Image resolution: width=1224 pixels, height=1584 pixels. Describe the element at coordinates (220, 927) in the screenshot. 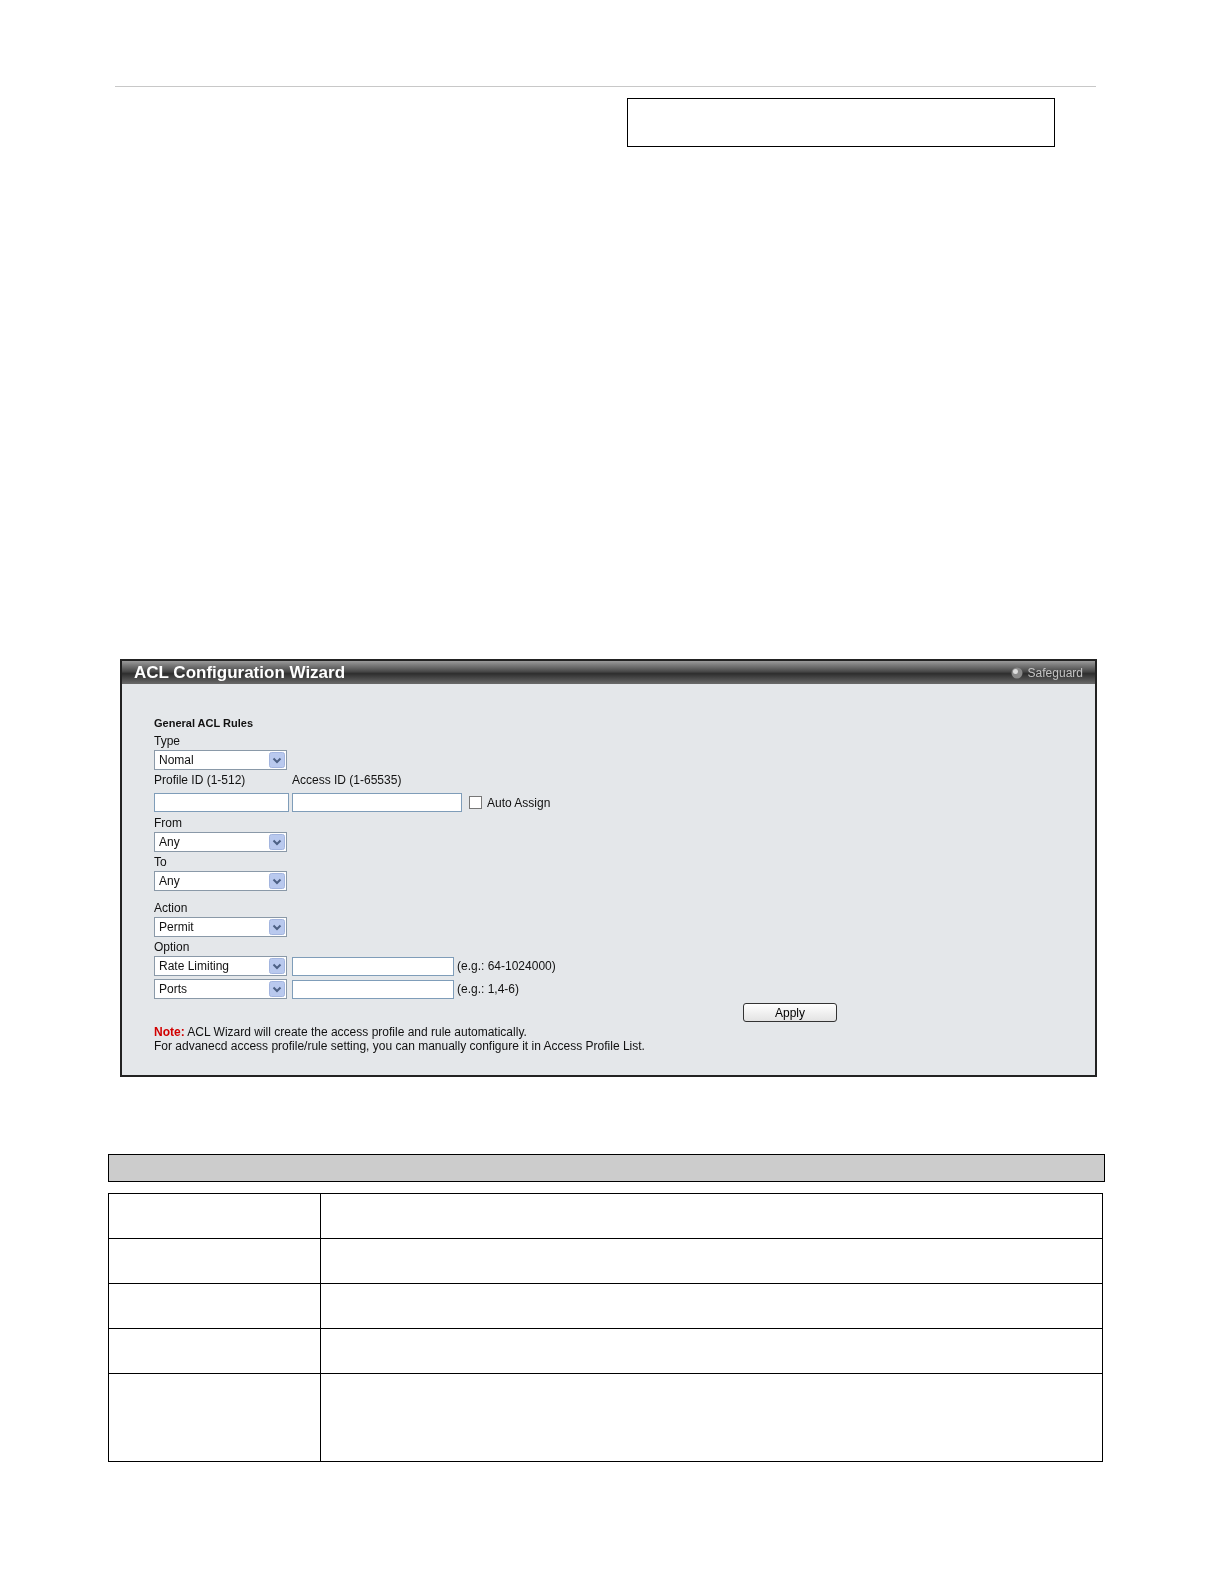

I see `select-field: Permit` at that location.